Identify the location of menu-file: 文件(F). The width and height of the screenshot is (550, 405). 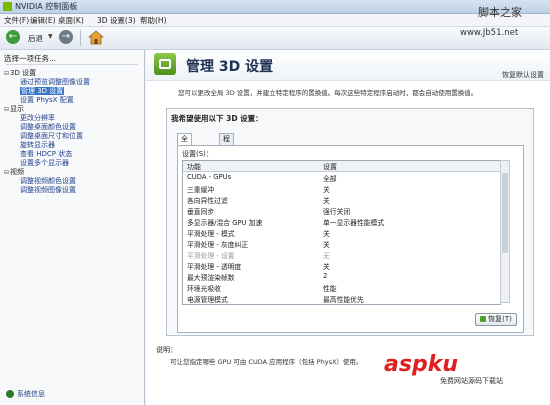
(16, 20).